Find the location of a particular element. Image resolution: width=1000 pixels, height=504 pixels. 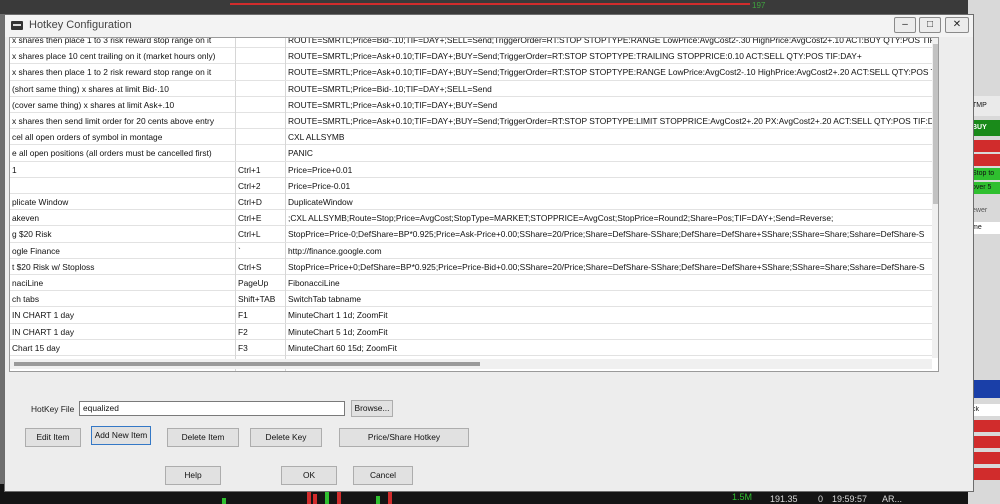

hotkey-script-cell: SwitchTab tabname is located at coordinates (325, 299).